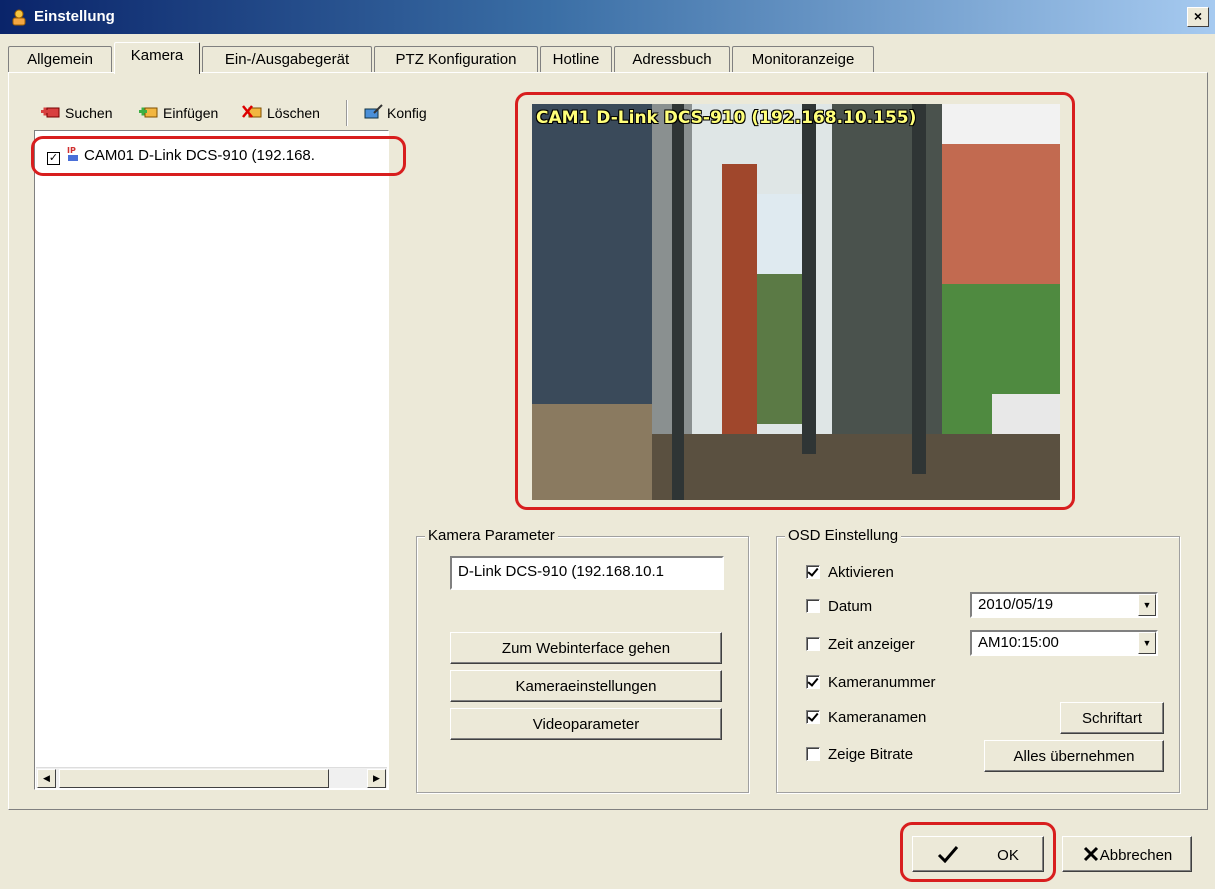 The height and width of the screenshot is (889, 1215). I want to click on list-item: ✓ IP CAM01 D-Link DCS-910 (192.168., so click(181, 156).